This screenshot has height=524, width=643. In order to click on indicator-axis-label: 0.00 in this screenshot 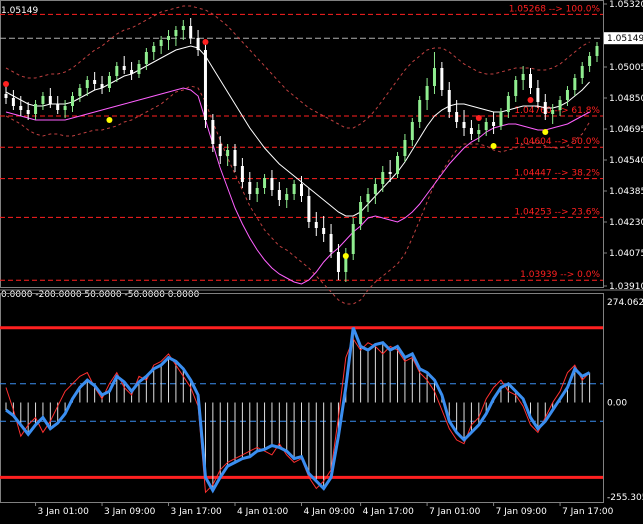, I will do `click(617, 404)`.